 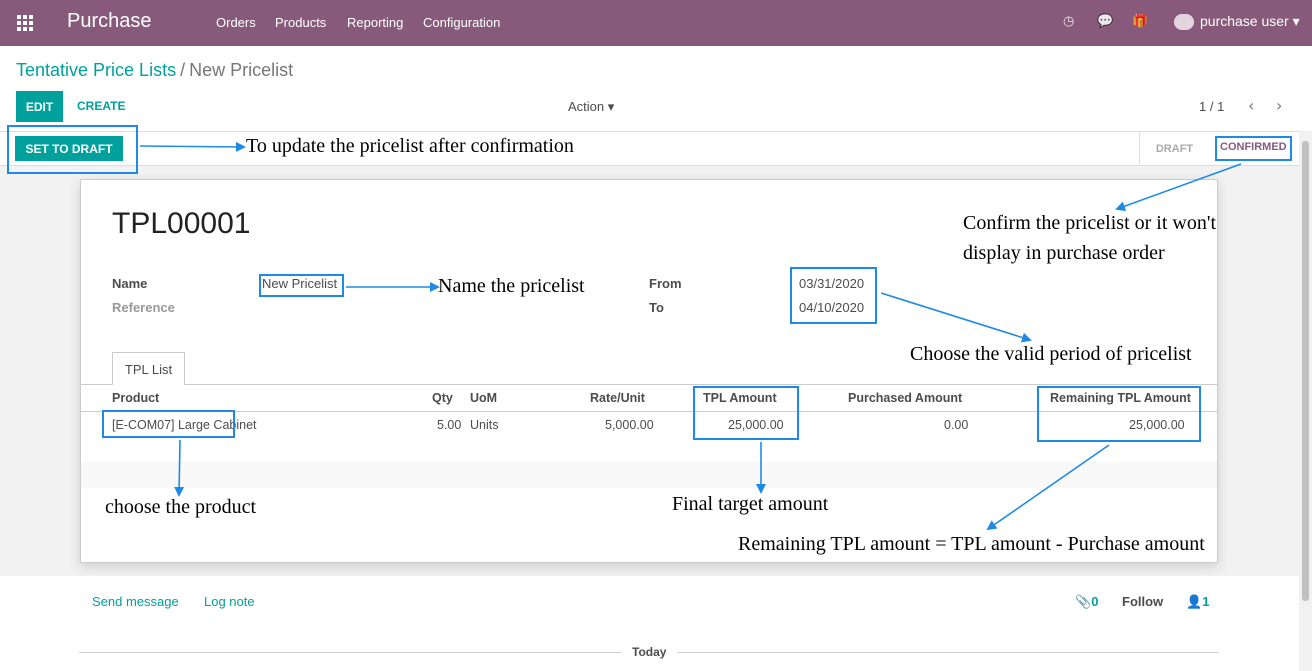 I want to click on followers-count: 1, so click(x=1206, y=601).